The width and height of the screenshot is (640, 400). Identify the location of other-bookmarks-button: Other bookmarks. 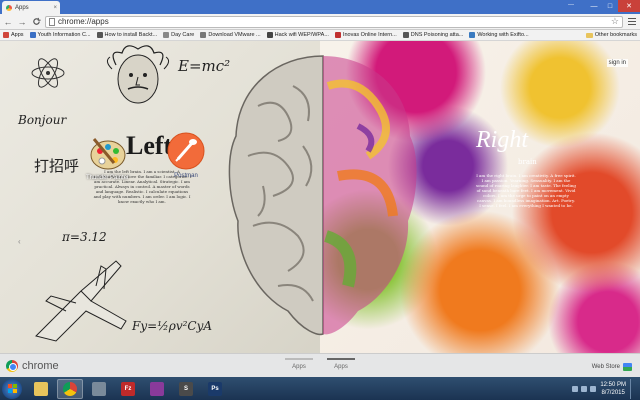
(611, 35).